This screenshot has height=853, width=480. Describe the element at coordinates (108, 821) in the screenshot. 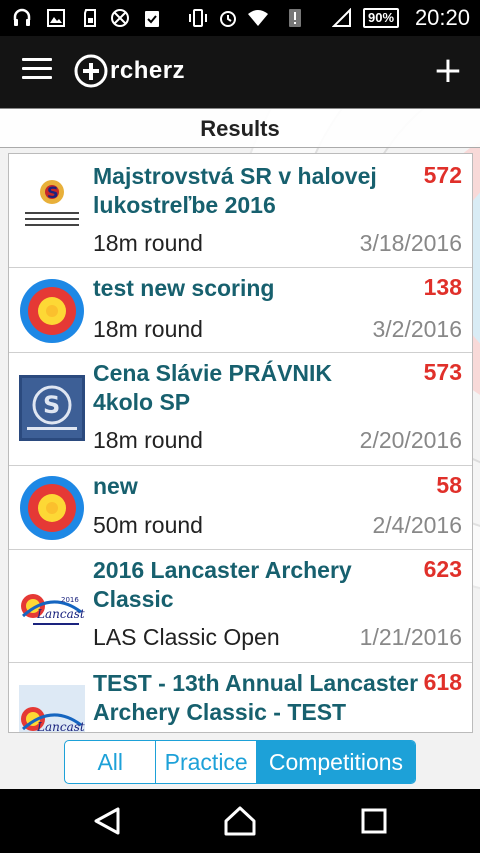

I see `back-icon` at that location.